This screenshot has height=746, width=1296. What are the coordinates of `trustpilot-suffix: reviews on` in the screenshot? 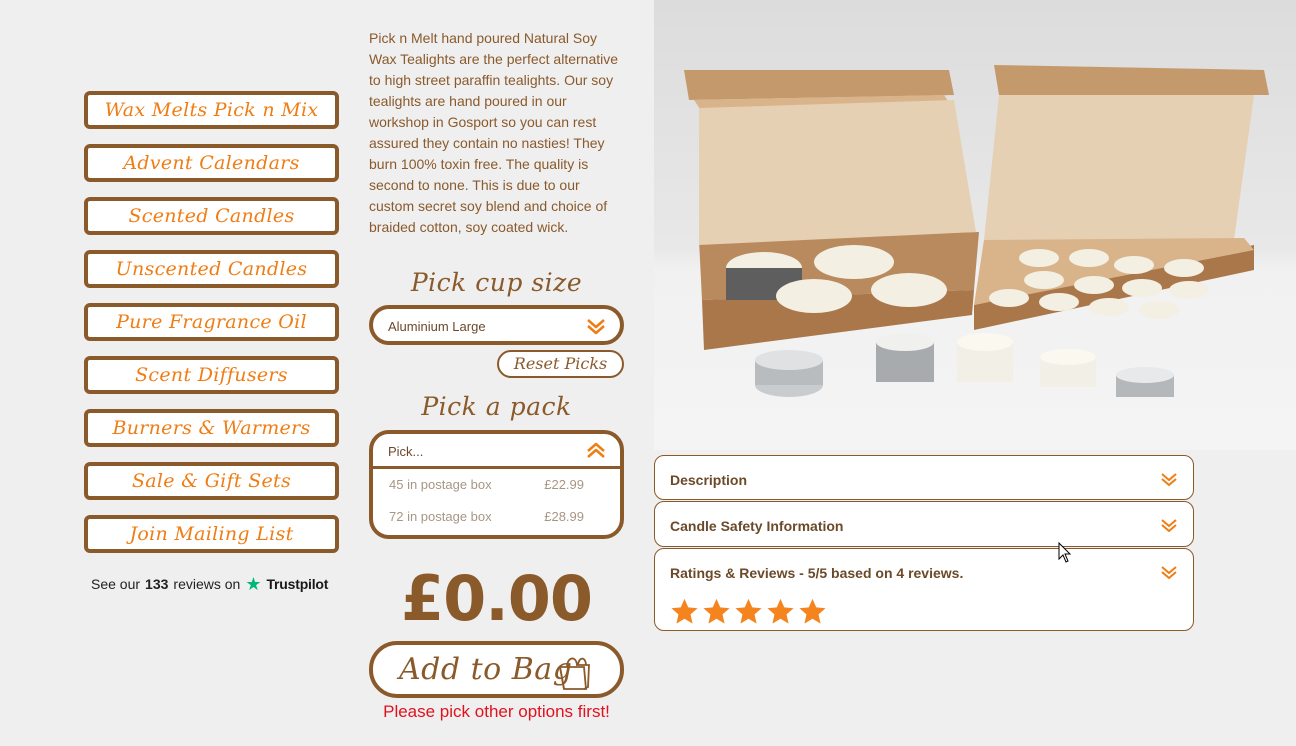 It's located at (207, 584).